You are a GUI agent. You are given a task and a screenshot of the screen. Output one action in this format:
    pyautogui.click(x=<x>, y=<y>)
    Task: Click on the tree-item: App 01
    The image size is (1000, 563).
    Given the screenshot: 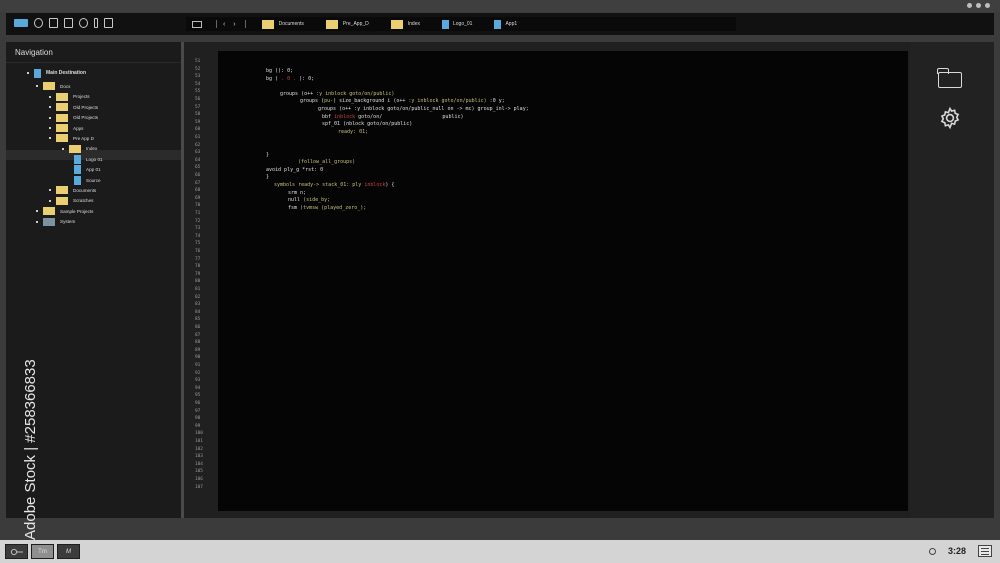 What is the action you would take?
    pyautogui.click(x=87, y=170)
    